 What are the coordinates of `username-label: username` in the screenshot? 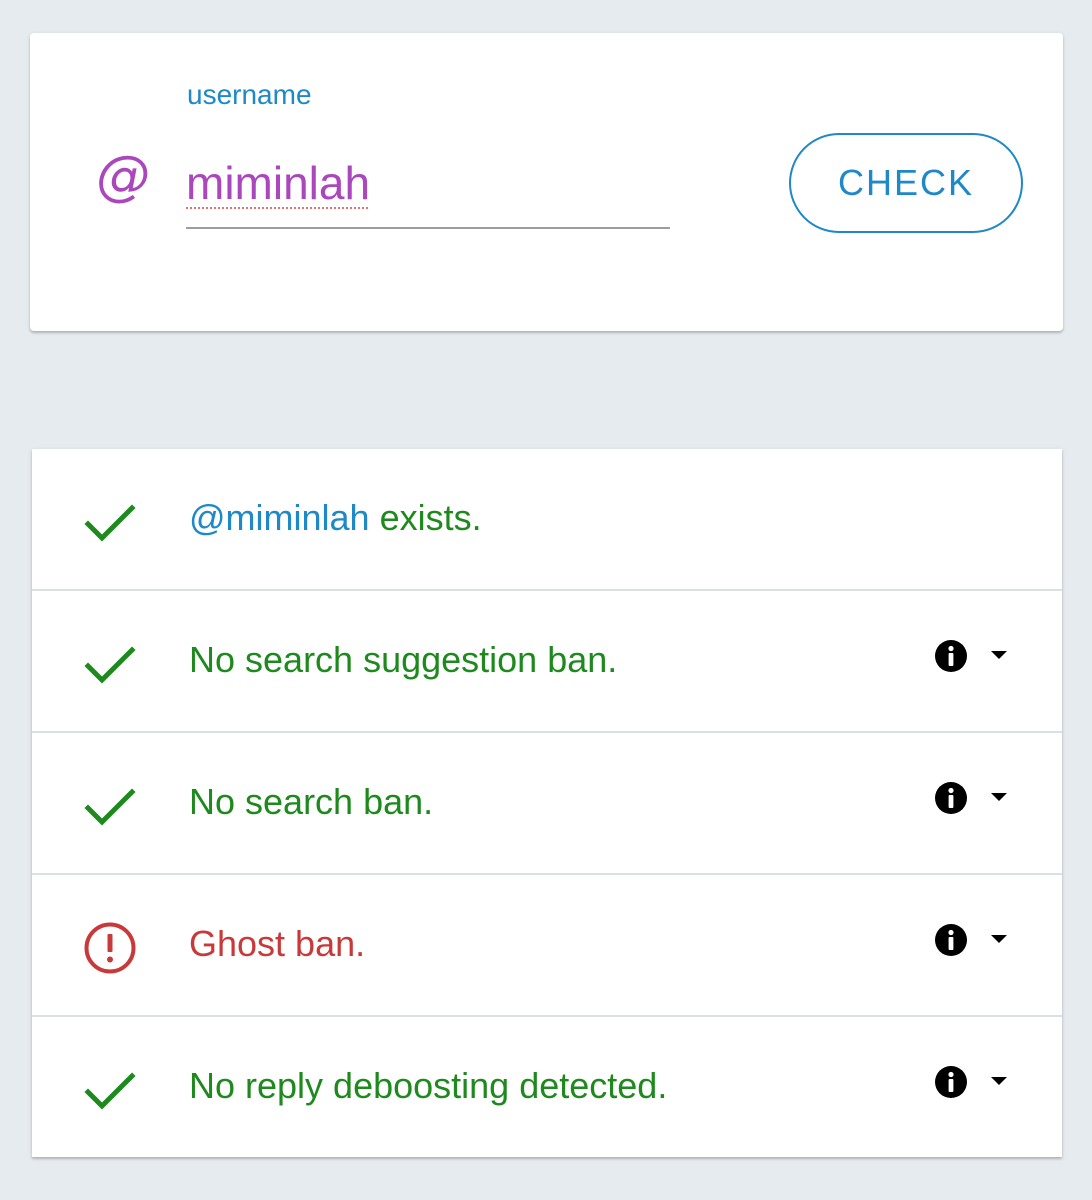 It's located at (249, 94).